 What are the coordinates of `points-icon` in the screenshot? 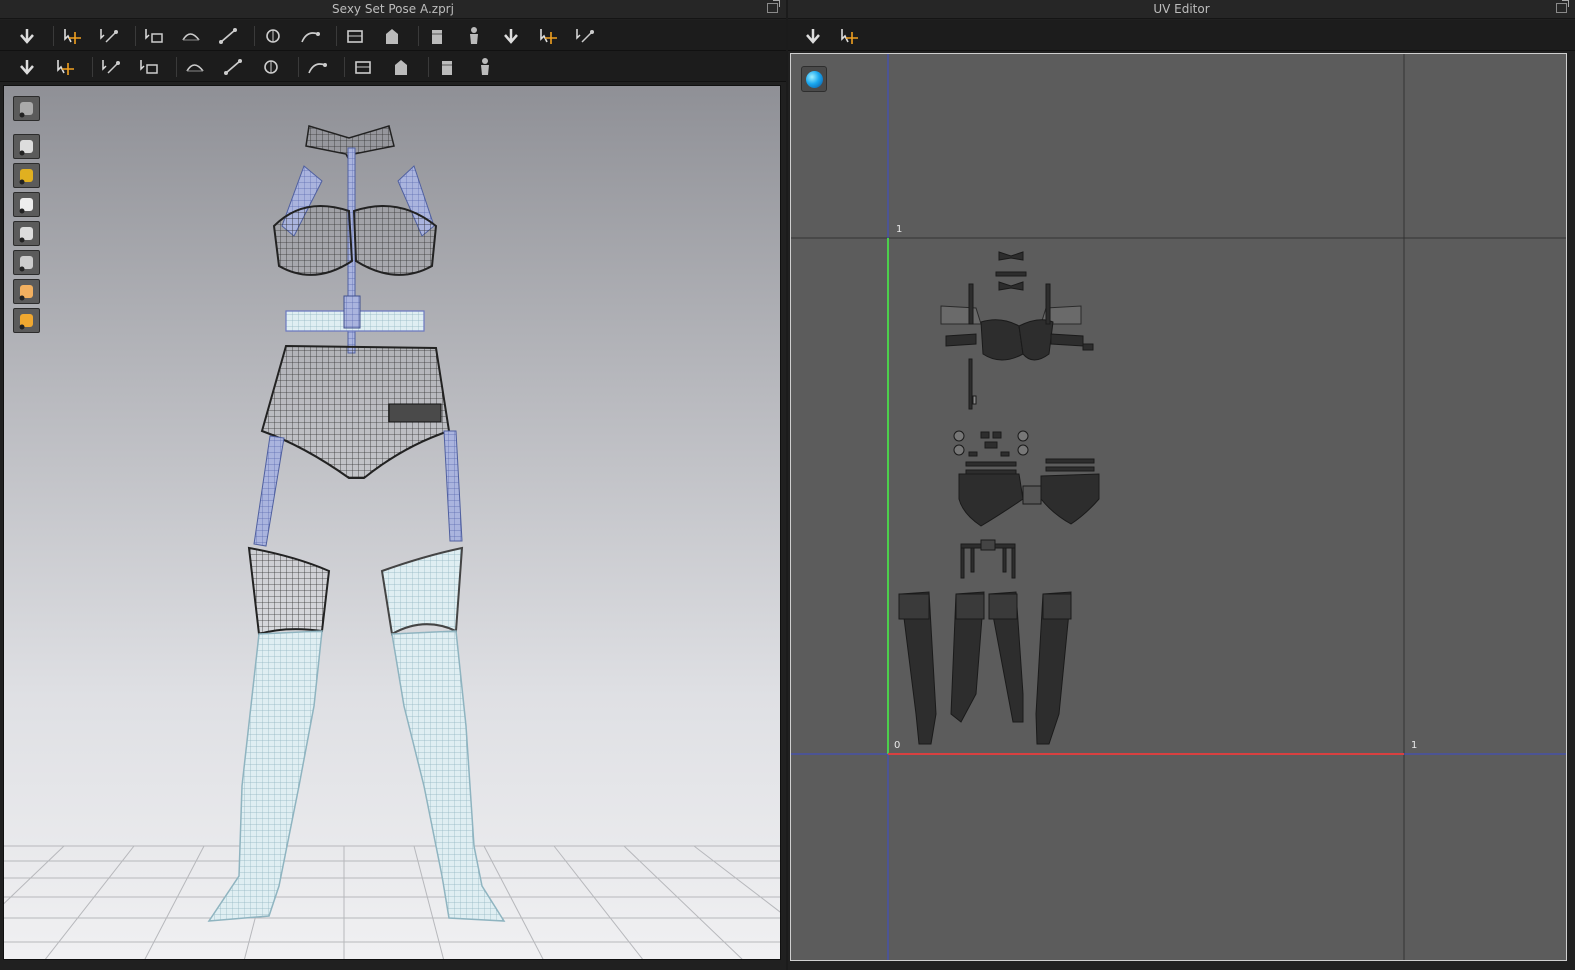 It's located at (26, 177).